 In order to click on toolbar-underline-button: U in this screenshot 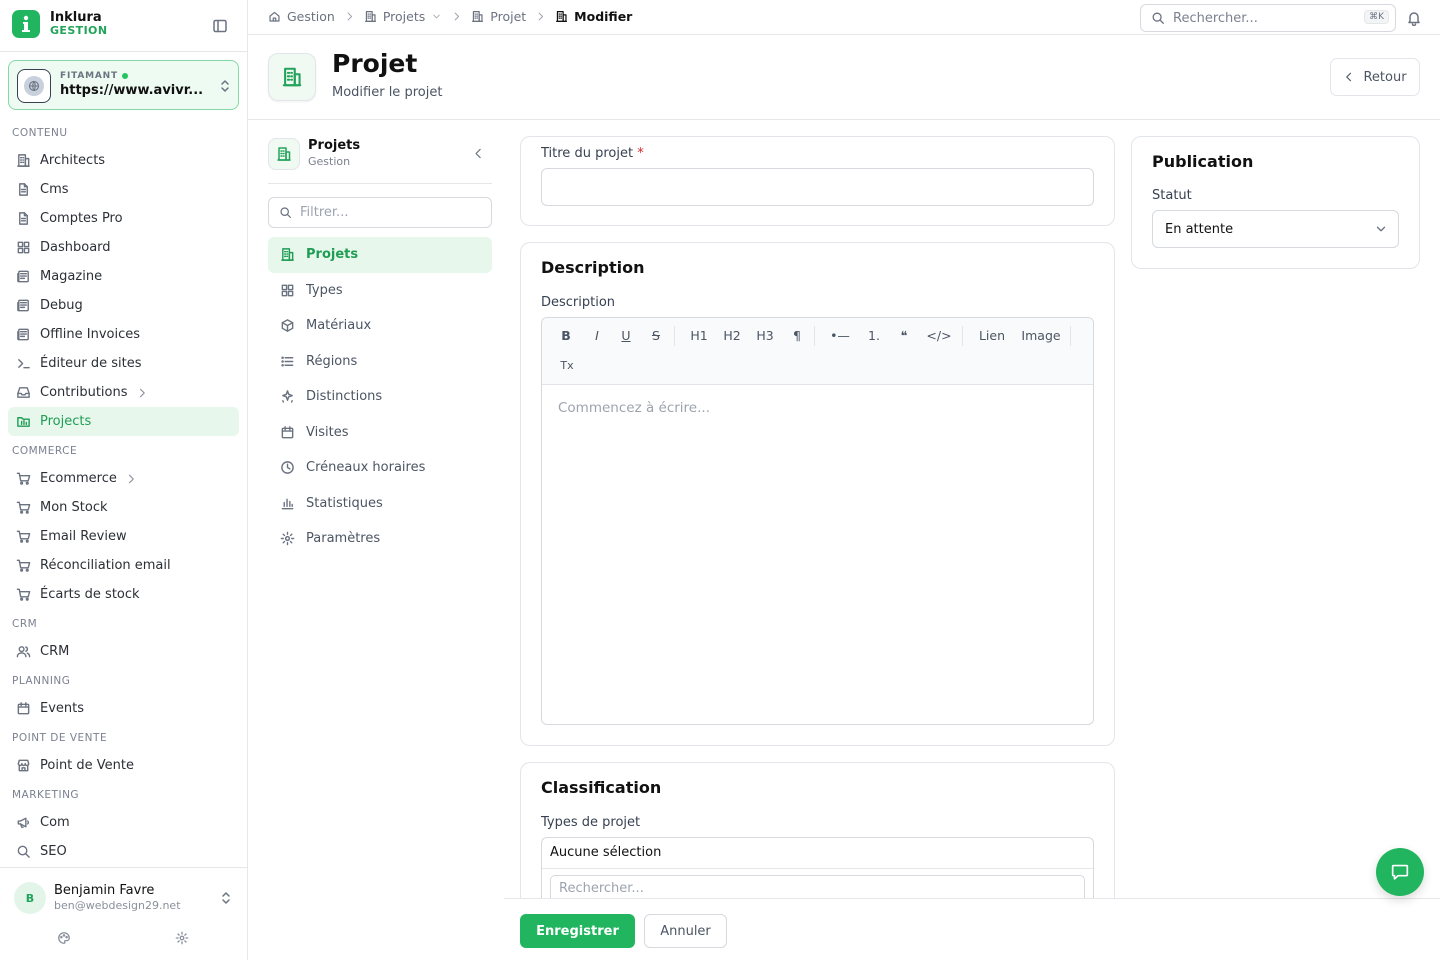, I will do `click(626, 336)`.